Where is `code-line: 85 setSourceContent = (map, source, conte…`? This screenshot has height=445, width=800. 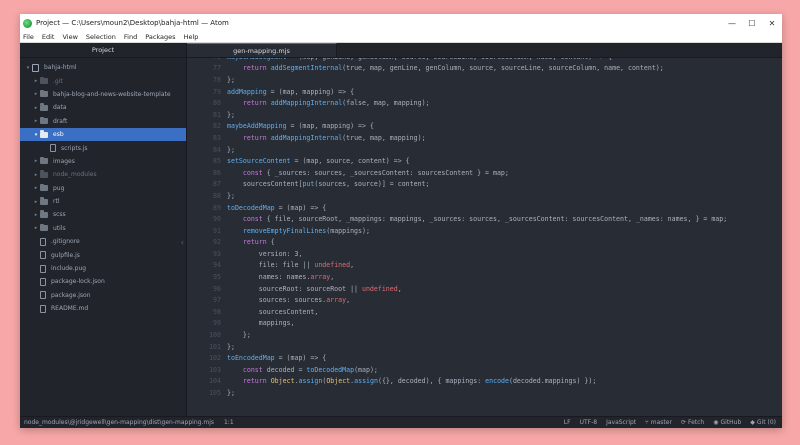 code-line: 85 setSourceContent = (map, source, conte… is located at coordinates (484, 161).